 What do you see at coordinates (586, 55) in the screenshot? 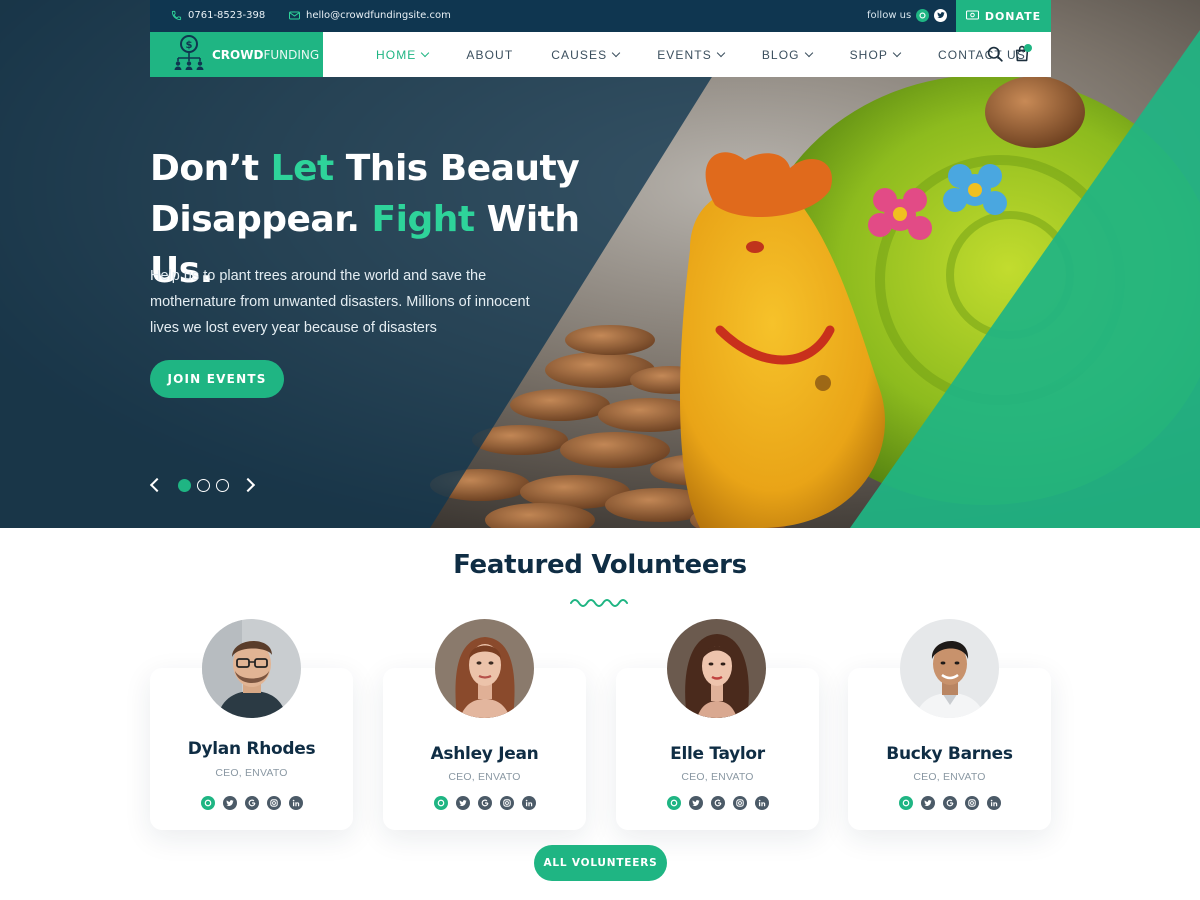
I see `nav-item-causes: CAUSES` at bounding box center [586, 55].